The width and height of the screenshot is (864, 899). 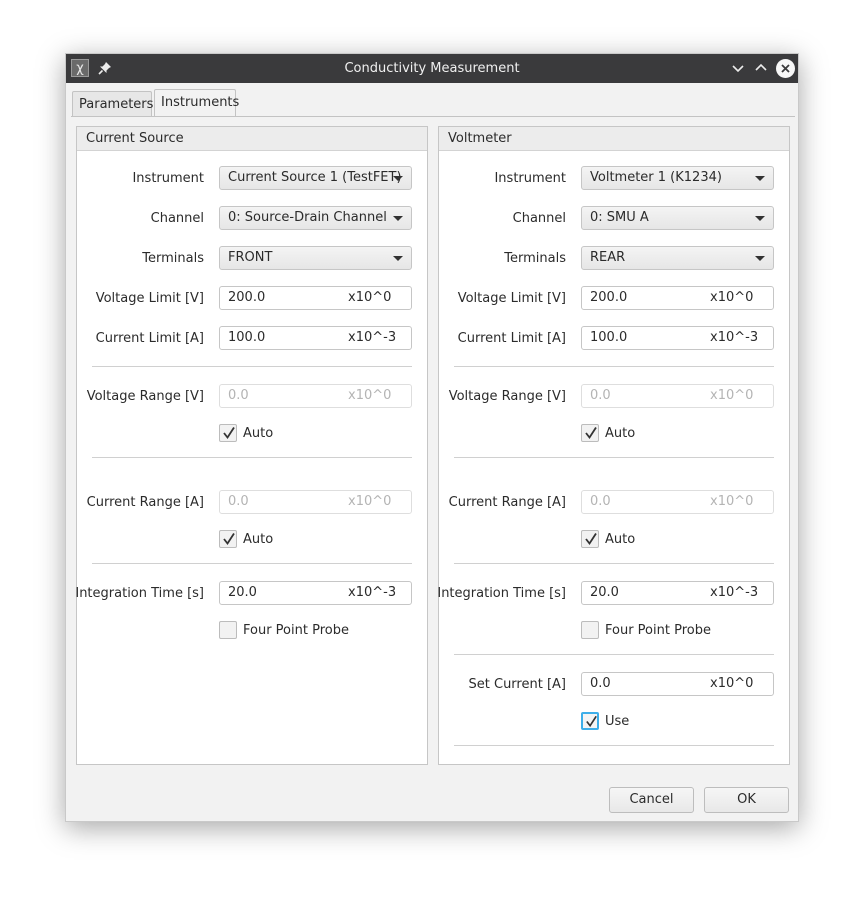 I want to click on title-bar: χ Conductivity Measurement, so click(x=432, y=68).